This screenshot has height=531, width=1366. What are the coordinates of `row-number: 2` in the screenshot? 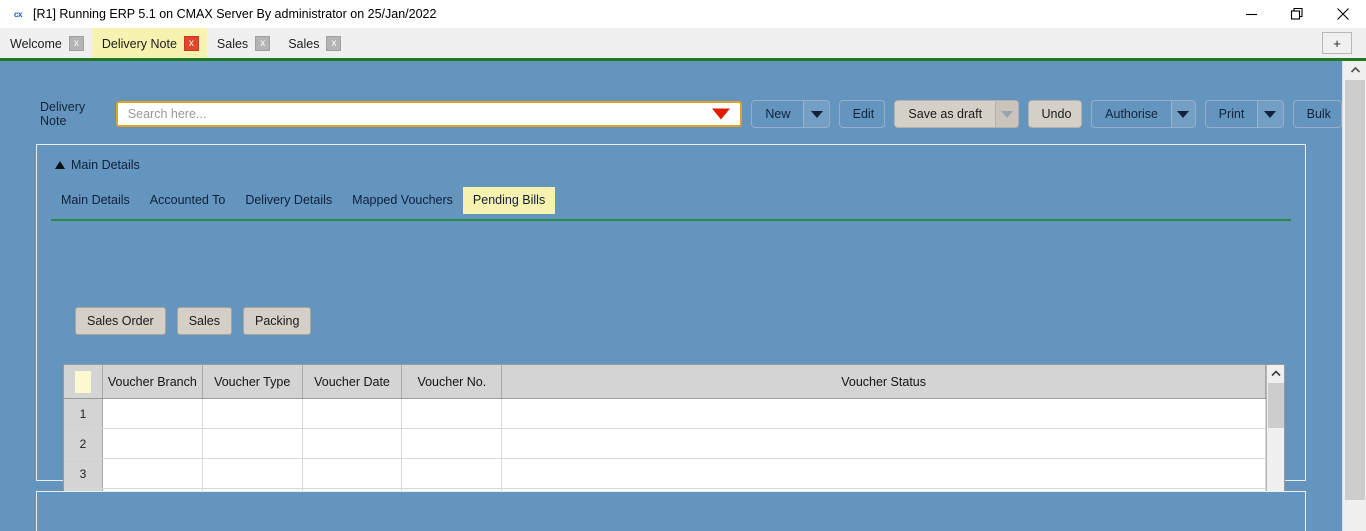 It's located at (83, 443).